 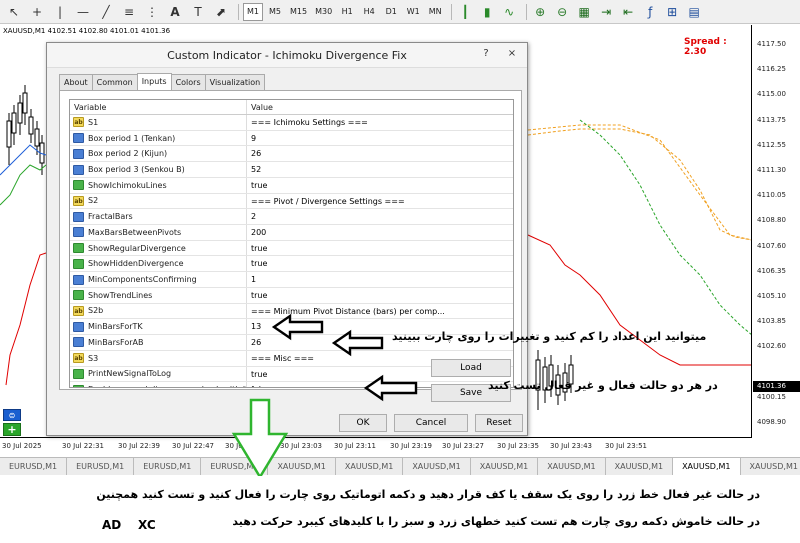 I want to click on fibo-icon: ⋮, so click(x=152, y=12).